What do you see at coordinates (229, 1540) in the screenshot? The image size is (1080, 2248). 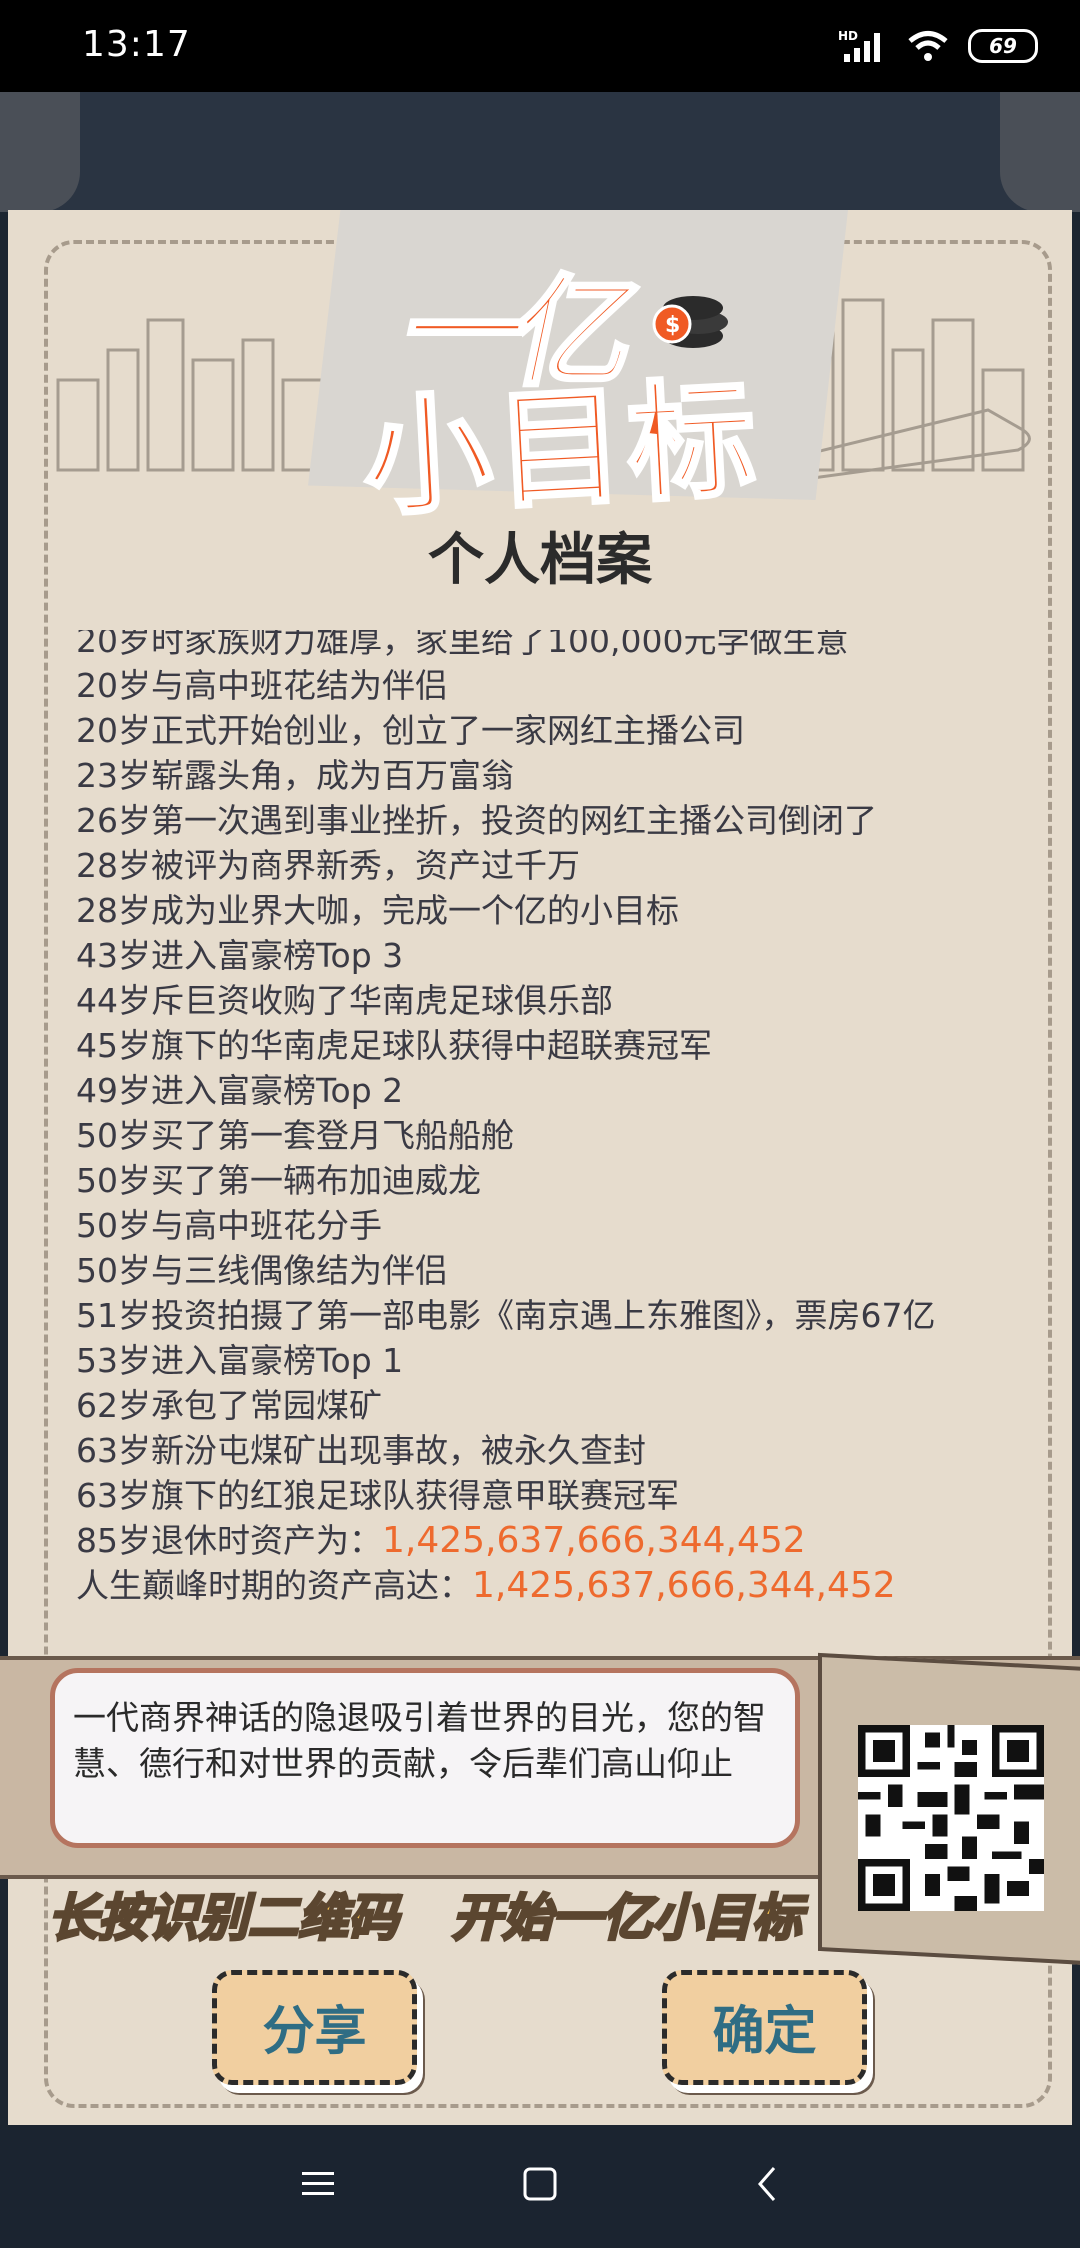 I see `retirement-label: 85岁退休时资产为：` at bounding box center [229, 1540].